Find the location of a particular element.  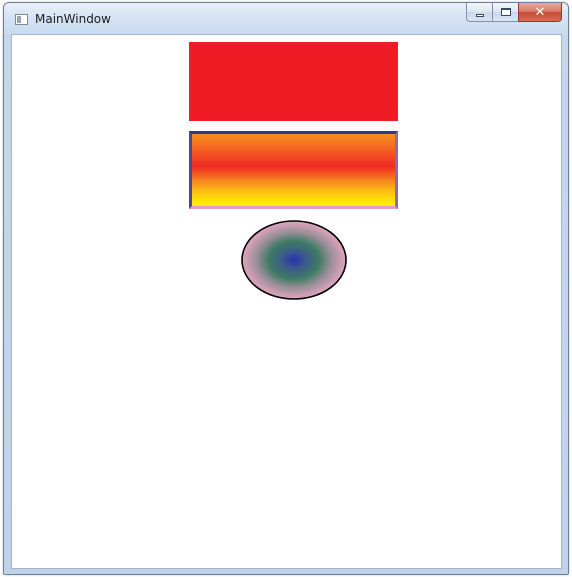

ellipse-shape is located at coordinates (294, 260).